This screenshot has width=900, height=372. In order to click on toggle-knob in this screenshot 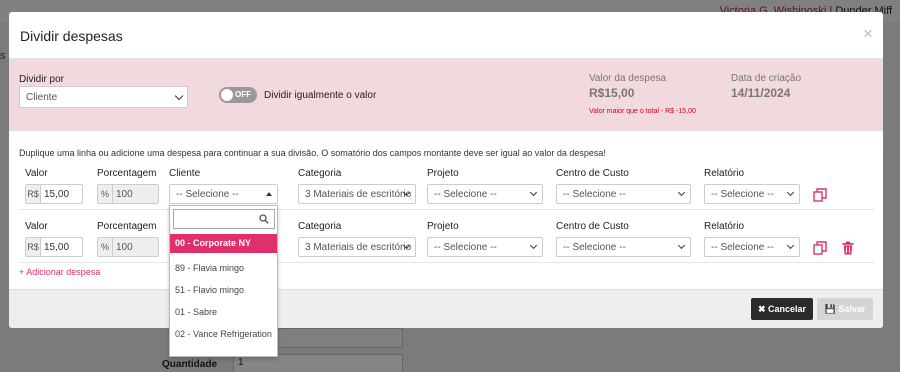, I will do `click(227, 95)`.